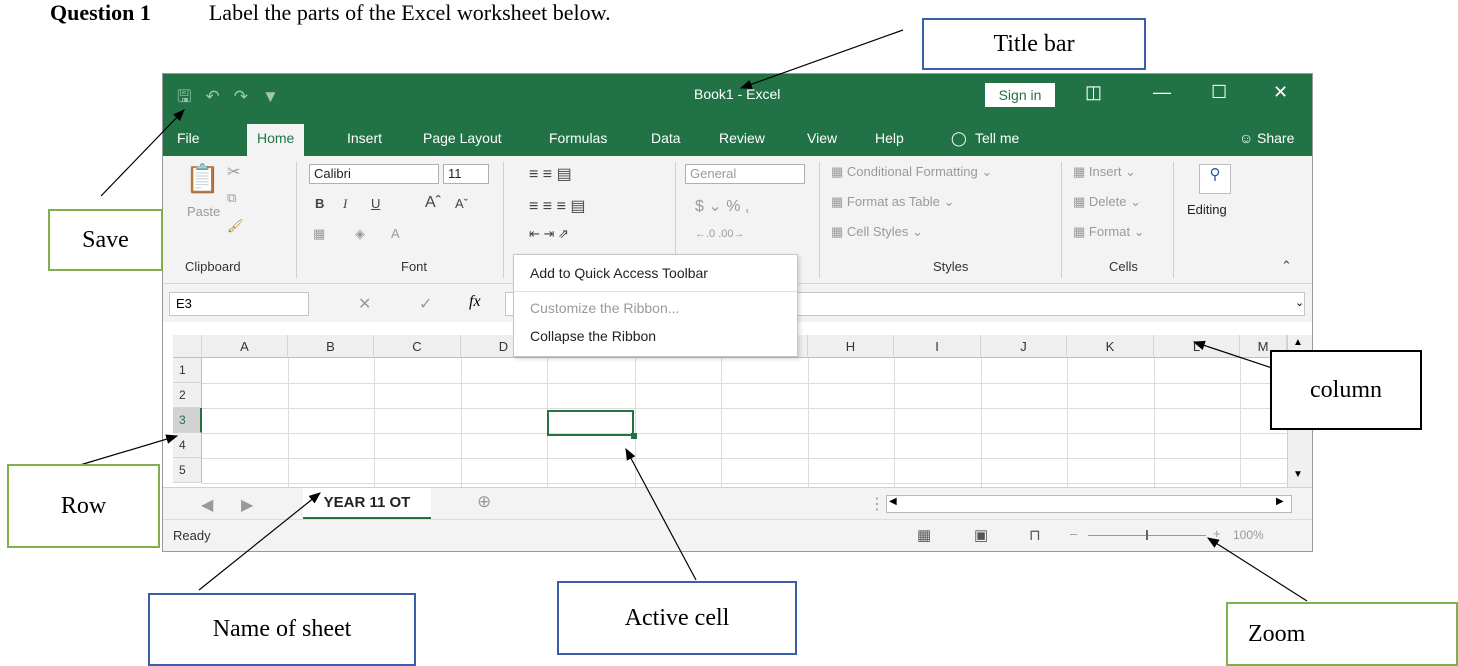 The image size is (1458, 666). Describe the element at coordinates (737, 94) in the screenshot. I see `window-title: Book1 - Excel` at that location.